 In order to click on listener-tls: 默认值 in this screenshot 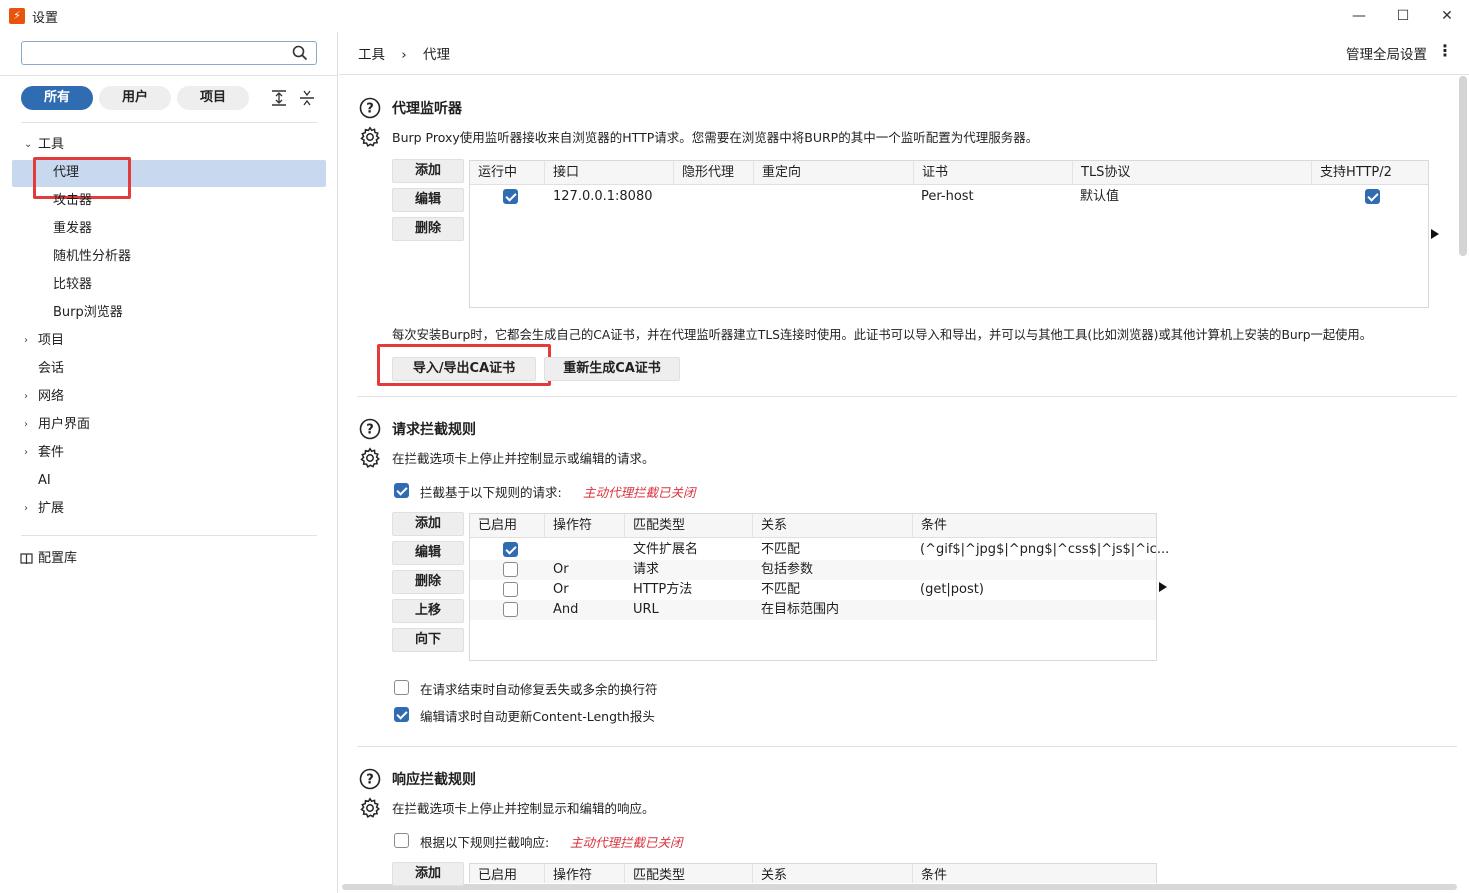, I will do `click(1100, 196)`.